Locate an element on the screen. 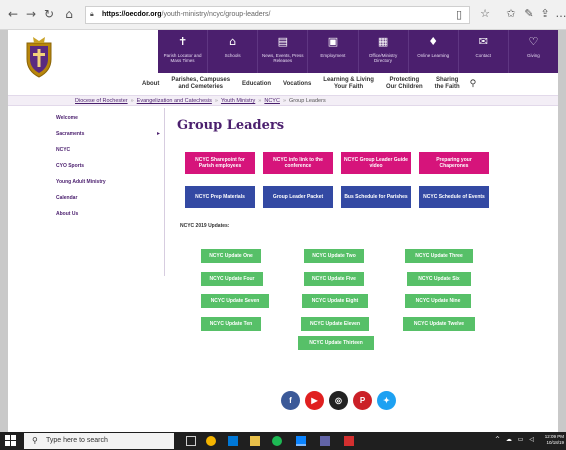 The width and height of the screenshot is (566, 450). main-nav-vocations: Vocations is located at coordinates (297, 84).